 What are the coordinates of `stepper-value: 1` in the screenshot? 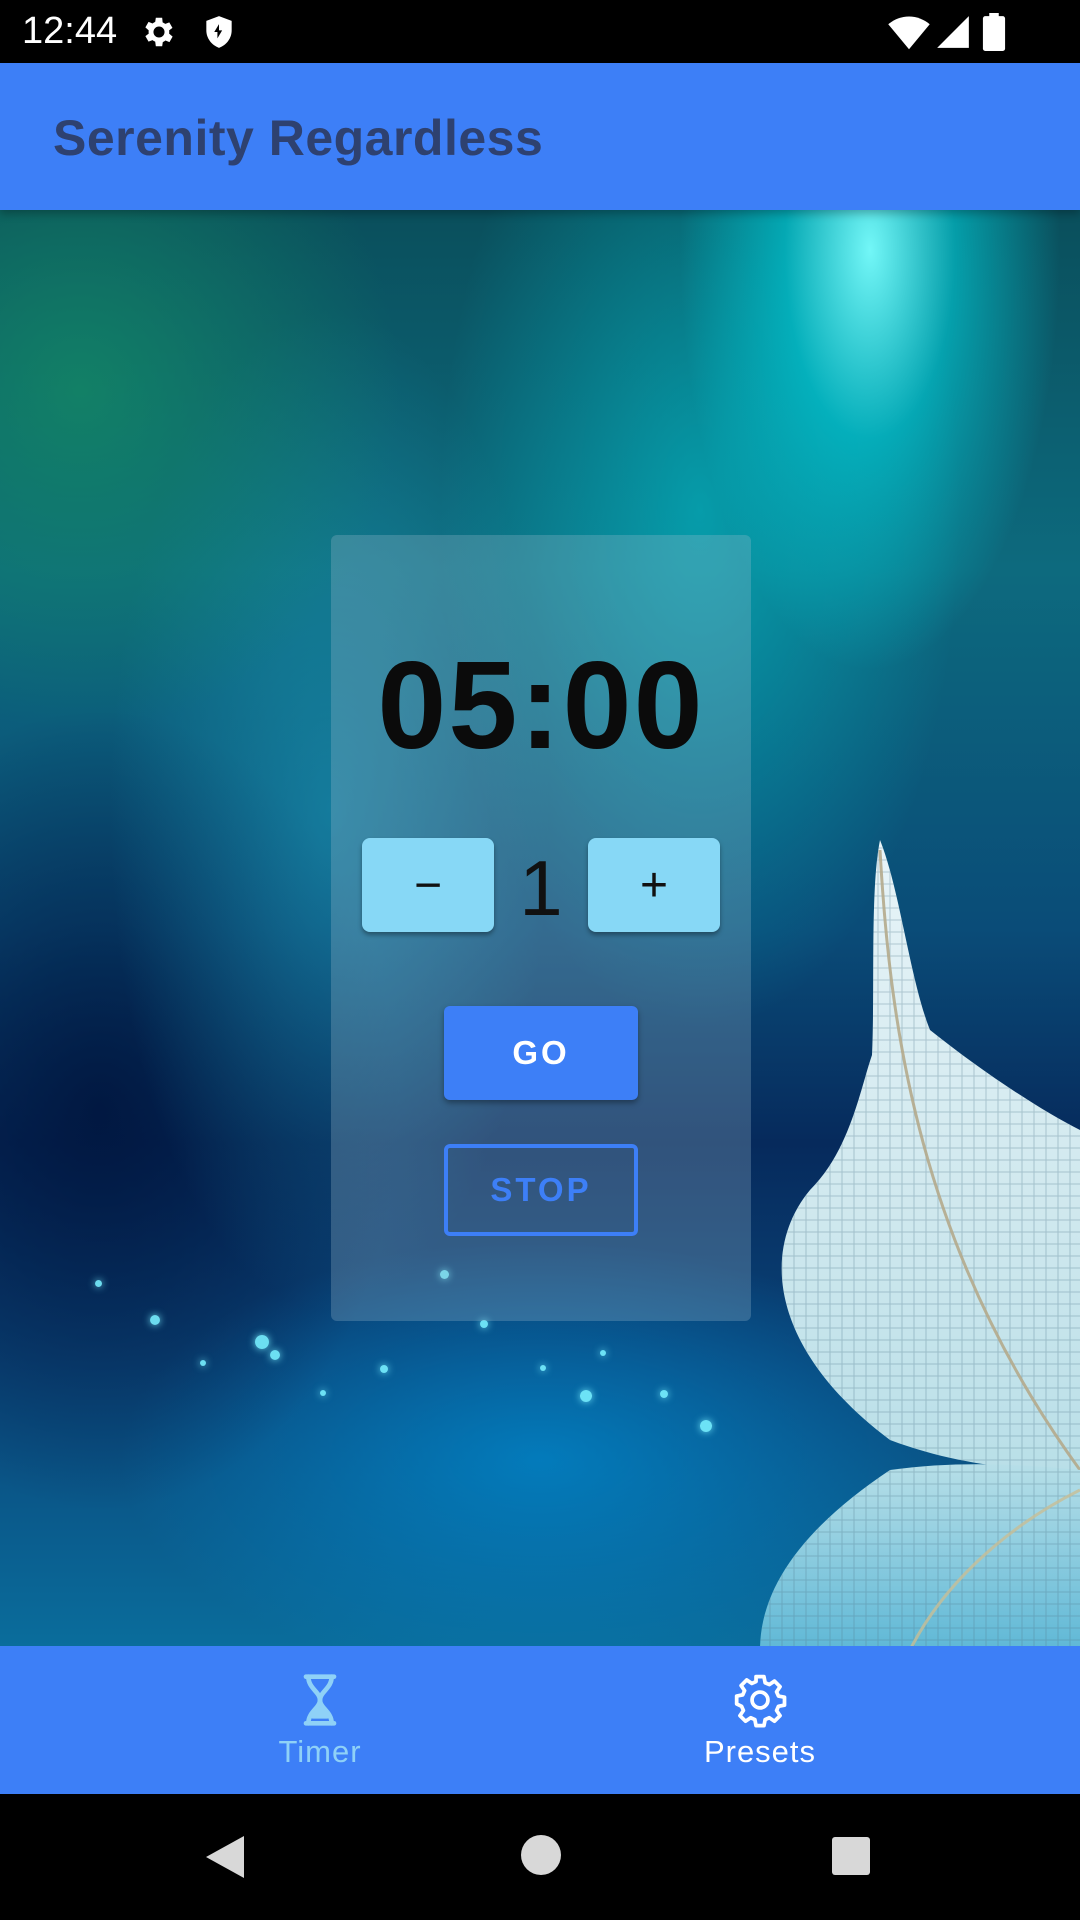 It's located at (541, 888).